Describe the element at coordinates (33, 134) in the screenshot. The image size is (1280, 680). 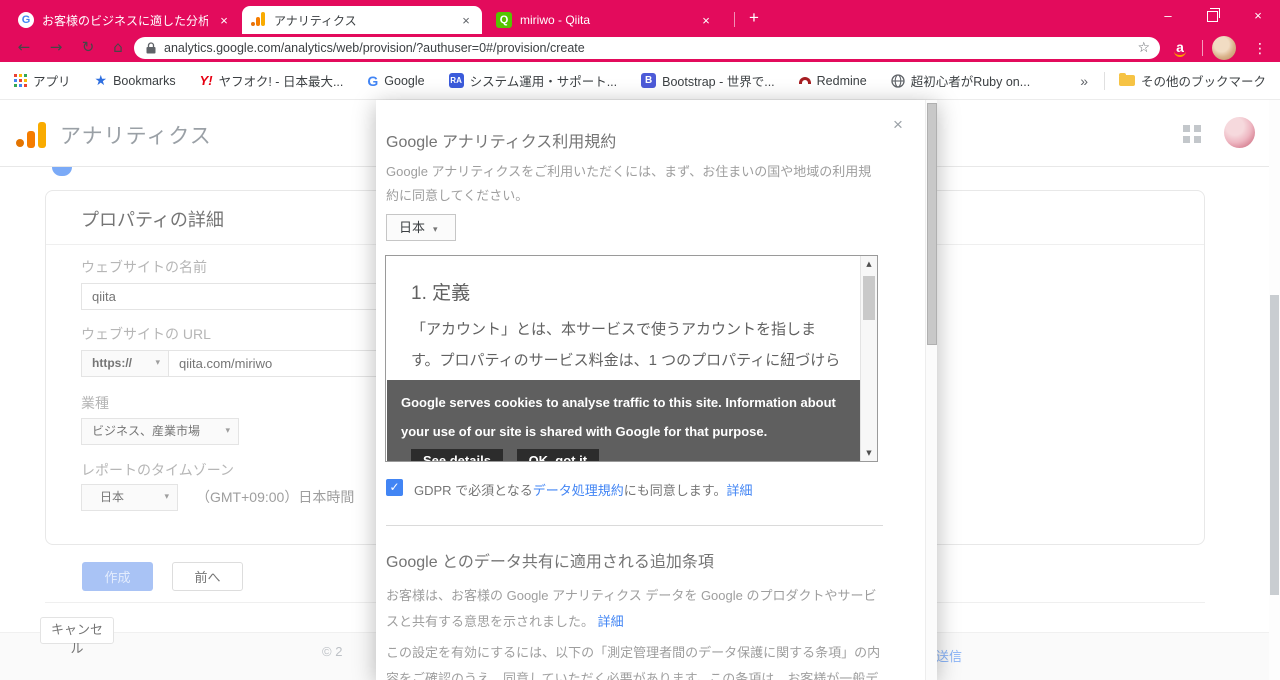
I see `analytics-logo-icon` at that location.